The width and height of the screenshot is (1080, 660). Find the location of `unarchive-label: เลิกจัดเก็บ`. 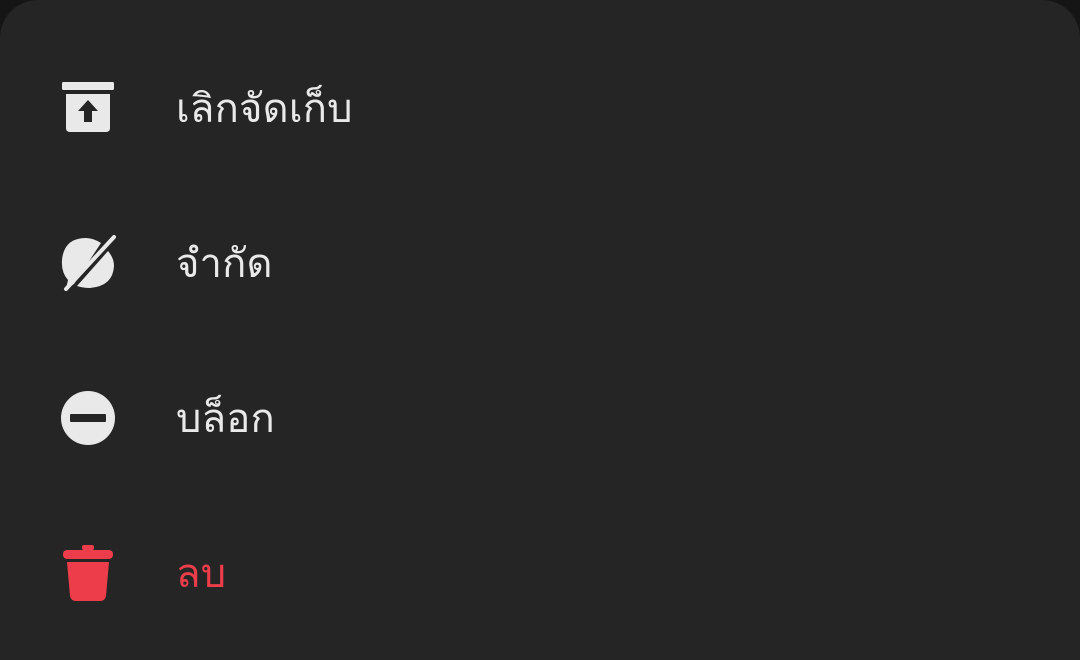

unarchive-label: เลิกจัดเก็บ is located at coordinates (264, 108).